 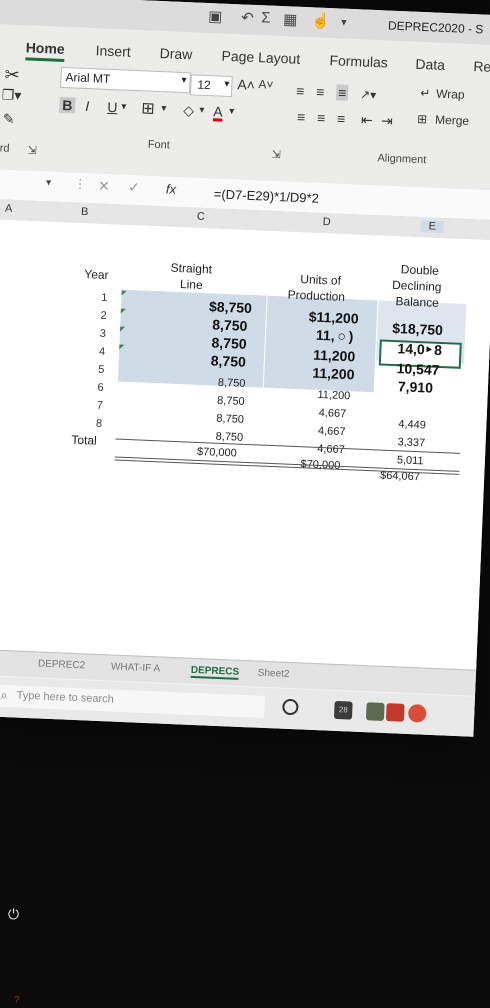 I want to click on formula-input: =(D7-E29)*1/D9*2, so click(x=267, y=195).